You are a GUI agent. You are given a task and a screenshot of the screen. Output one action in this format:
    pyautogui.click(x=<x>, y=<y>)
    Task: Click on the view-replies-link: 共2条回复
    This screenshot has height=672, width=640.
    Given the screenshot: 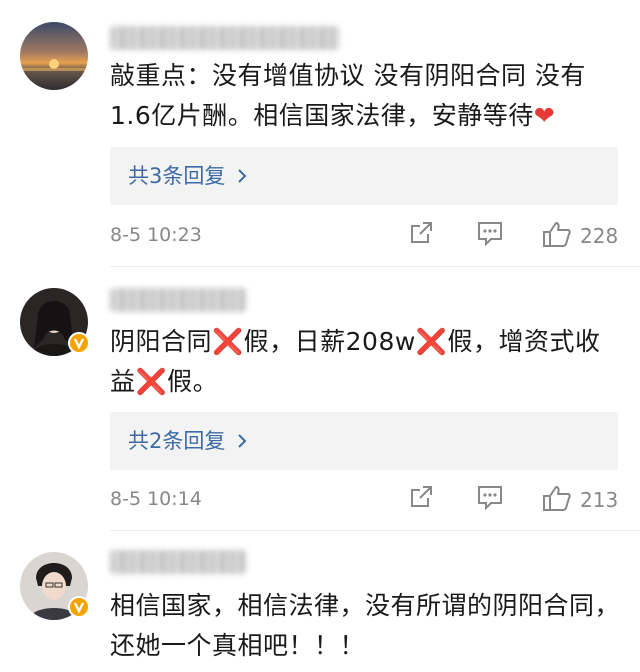 What is the action you would take?
    pyautogui.click(x=187, y=441)
    